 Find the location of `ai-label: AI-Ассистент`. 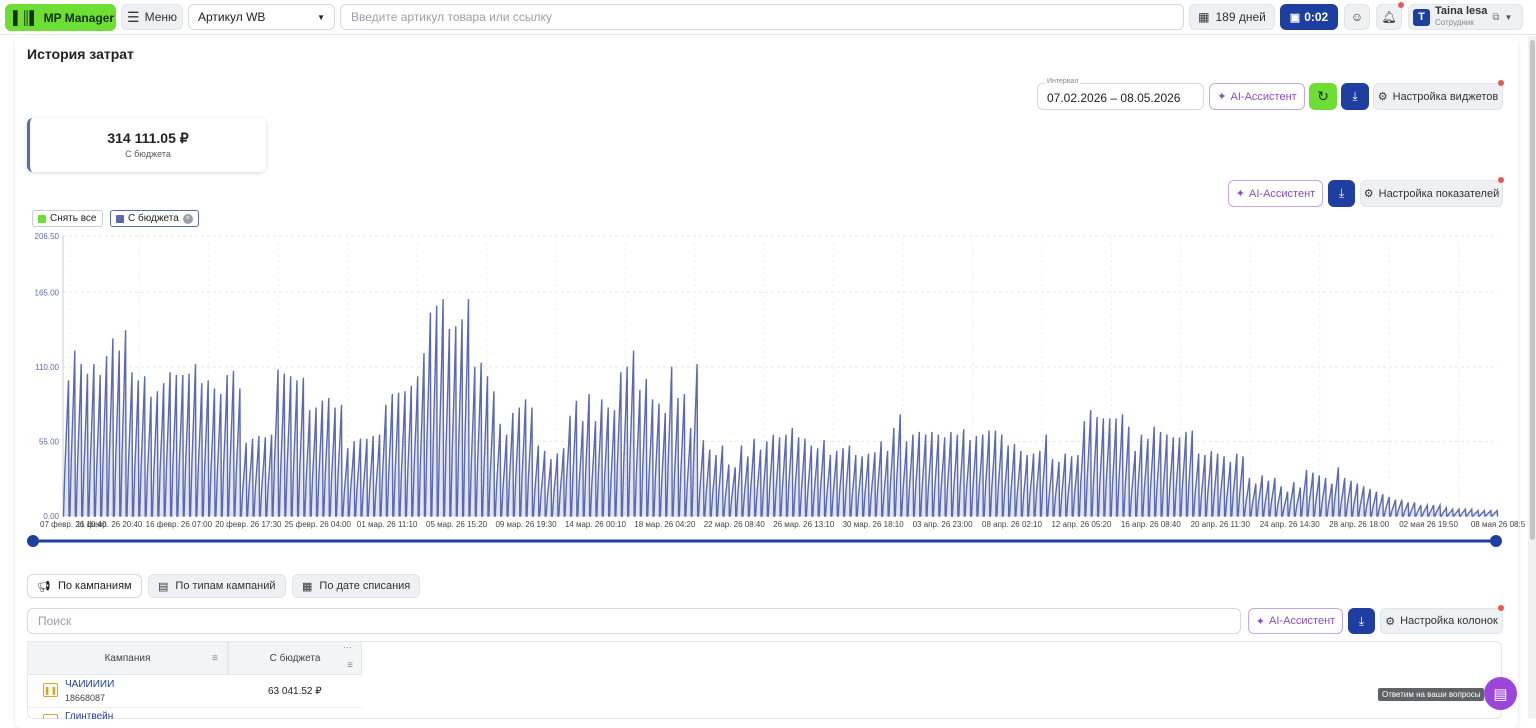

ai-label: AI-Ассистент is located at coordinates (1302, 621).